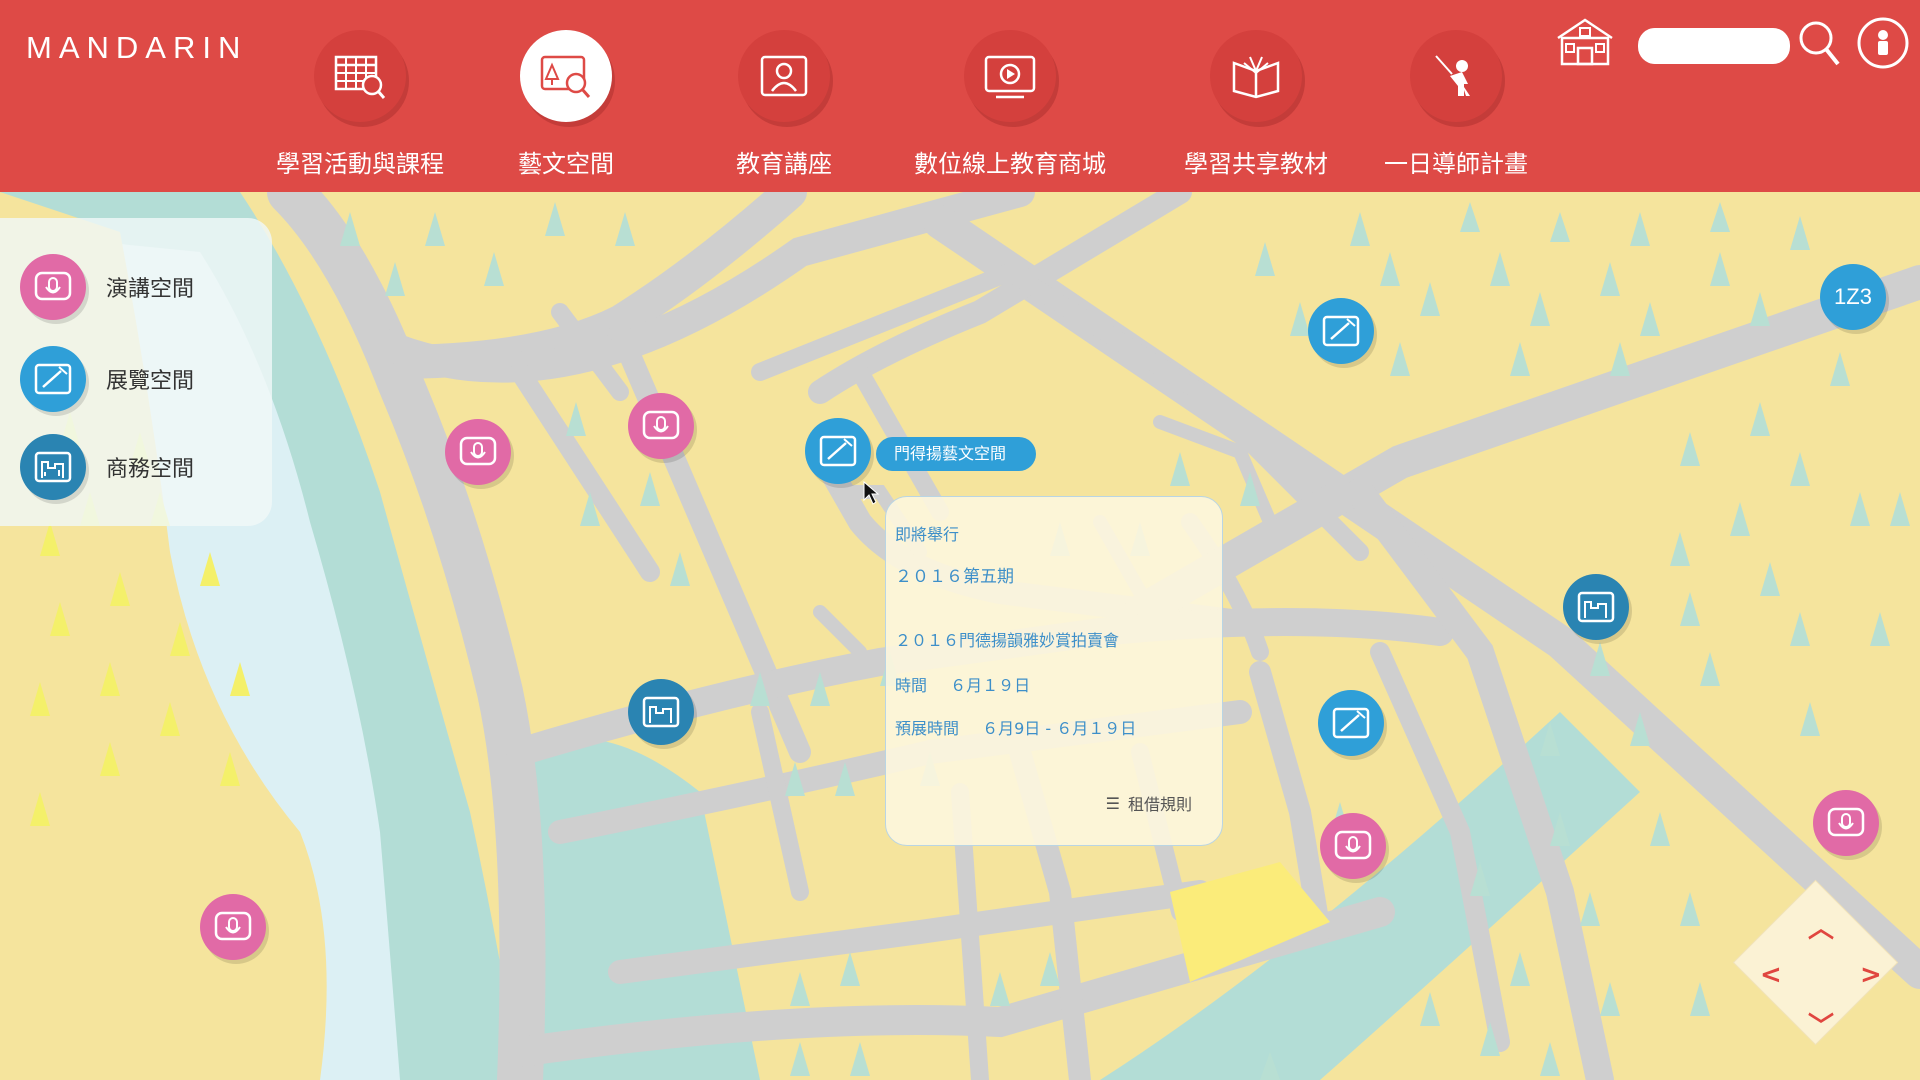 This screenshot has height=1080, width=1920. What do you see at coordinates (1821, 926) in the screenshot?
I see `pan-up-icon: ︿` at bounding box center [1821, 926].